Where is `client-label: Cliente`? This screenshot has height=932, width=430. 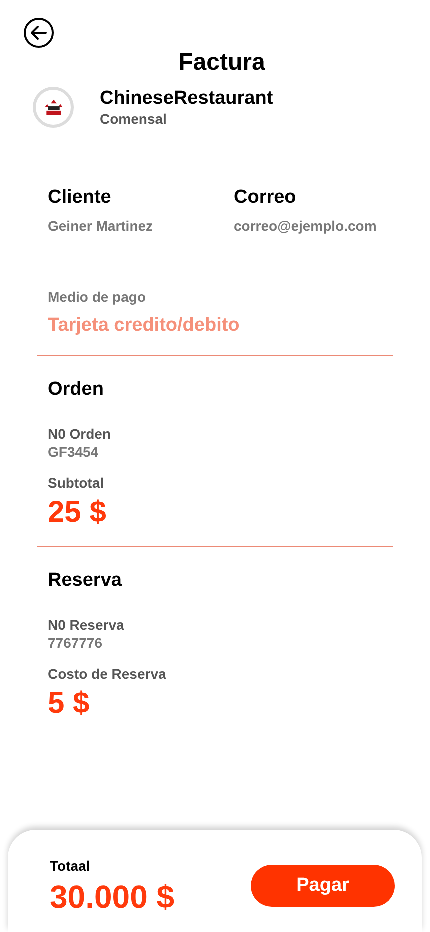 client-label: Cliente is located at coordinates (80, 198).